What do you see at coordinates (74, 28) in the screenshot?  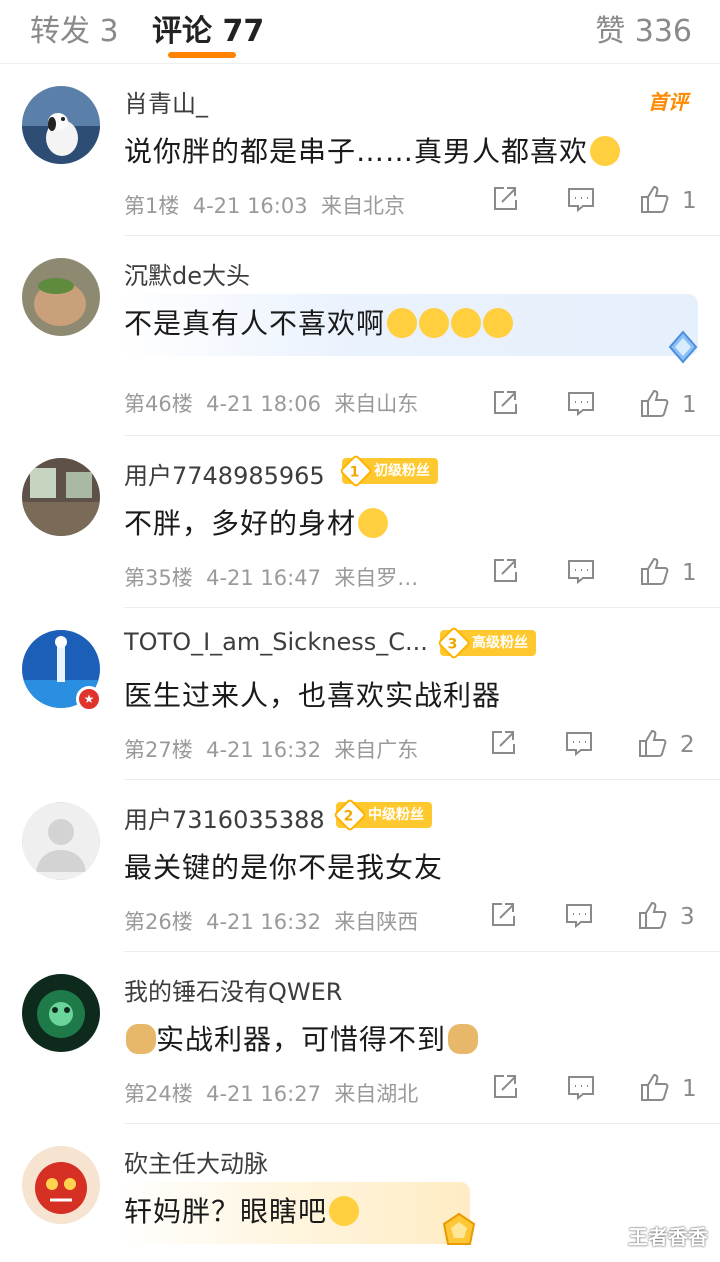 I see `tab-repost: 转发 3` at bounding box center [74, 28].